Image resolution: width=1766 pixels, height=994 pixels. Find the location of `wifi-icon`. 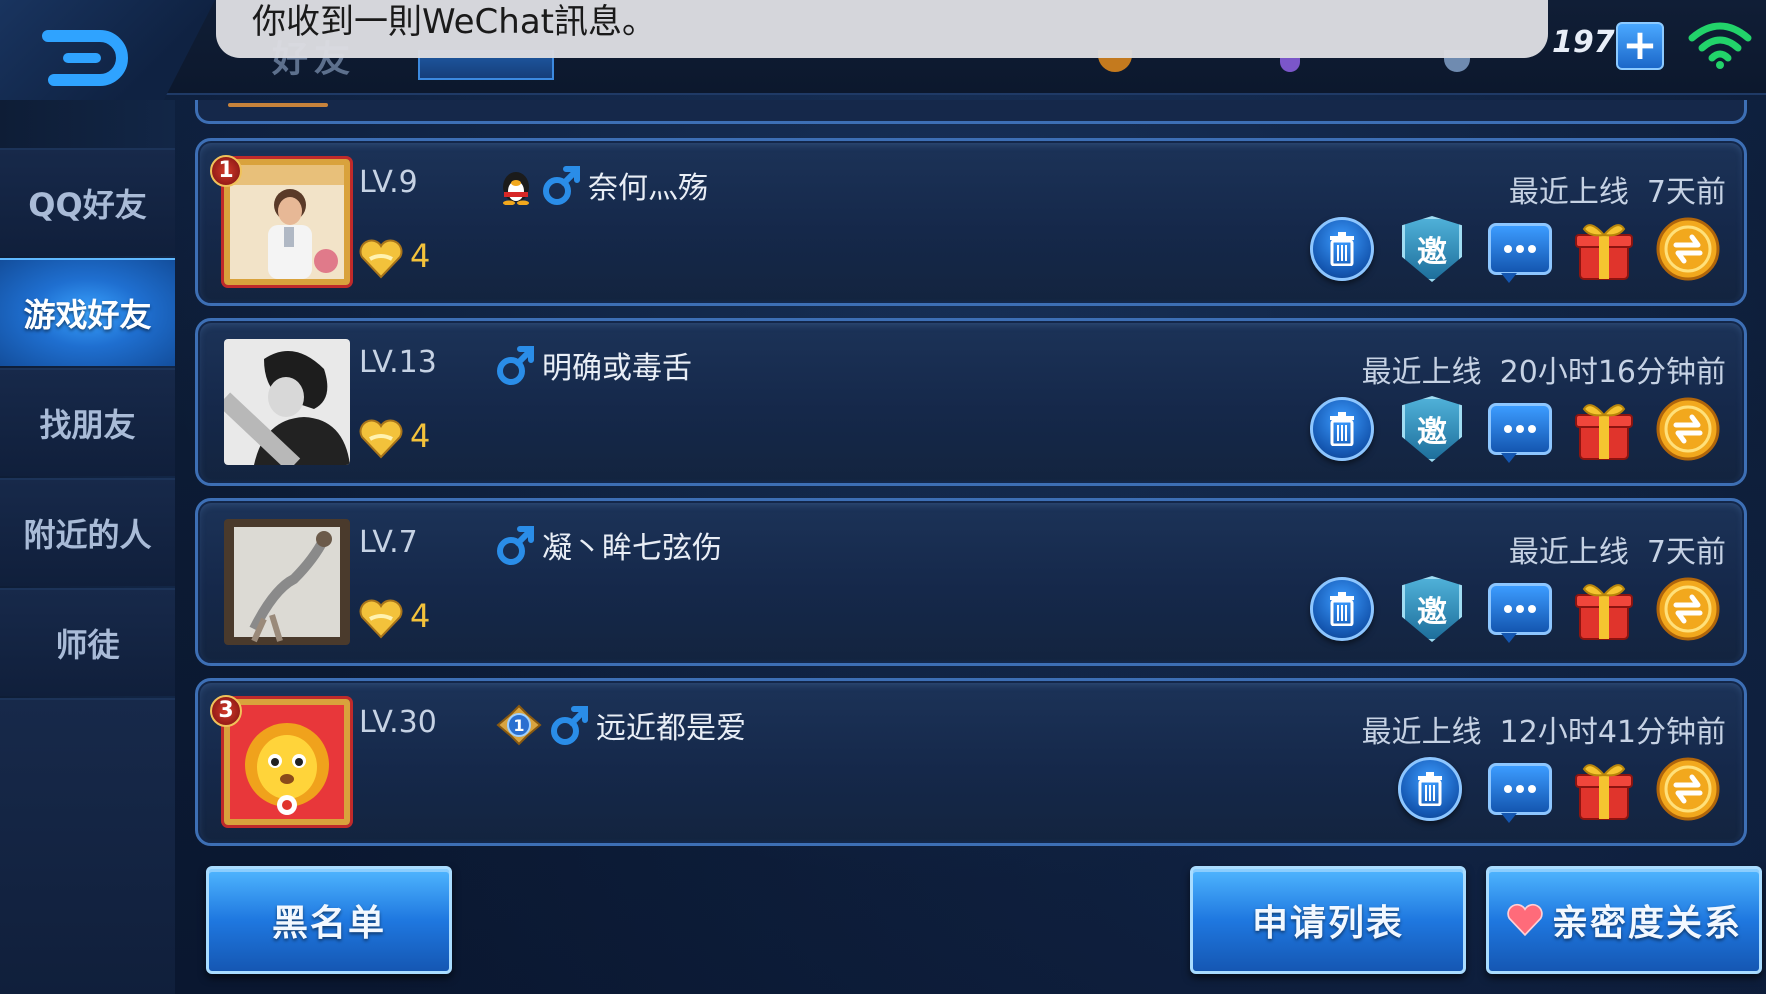

wifi-icon is located at coordinates (1720, 45).